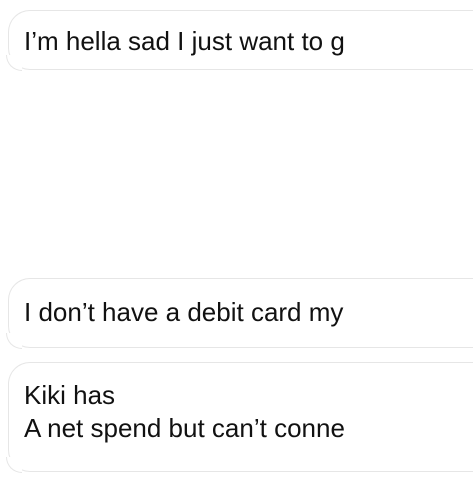 The width and height of the screenshot is (473, 482). Describe the element at coordinates (70, 395) in the screenshot. I see `message-text: Kiki has` at that location.